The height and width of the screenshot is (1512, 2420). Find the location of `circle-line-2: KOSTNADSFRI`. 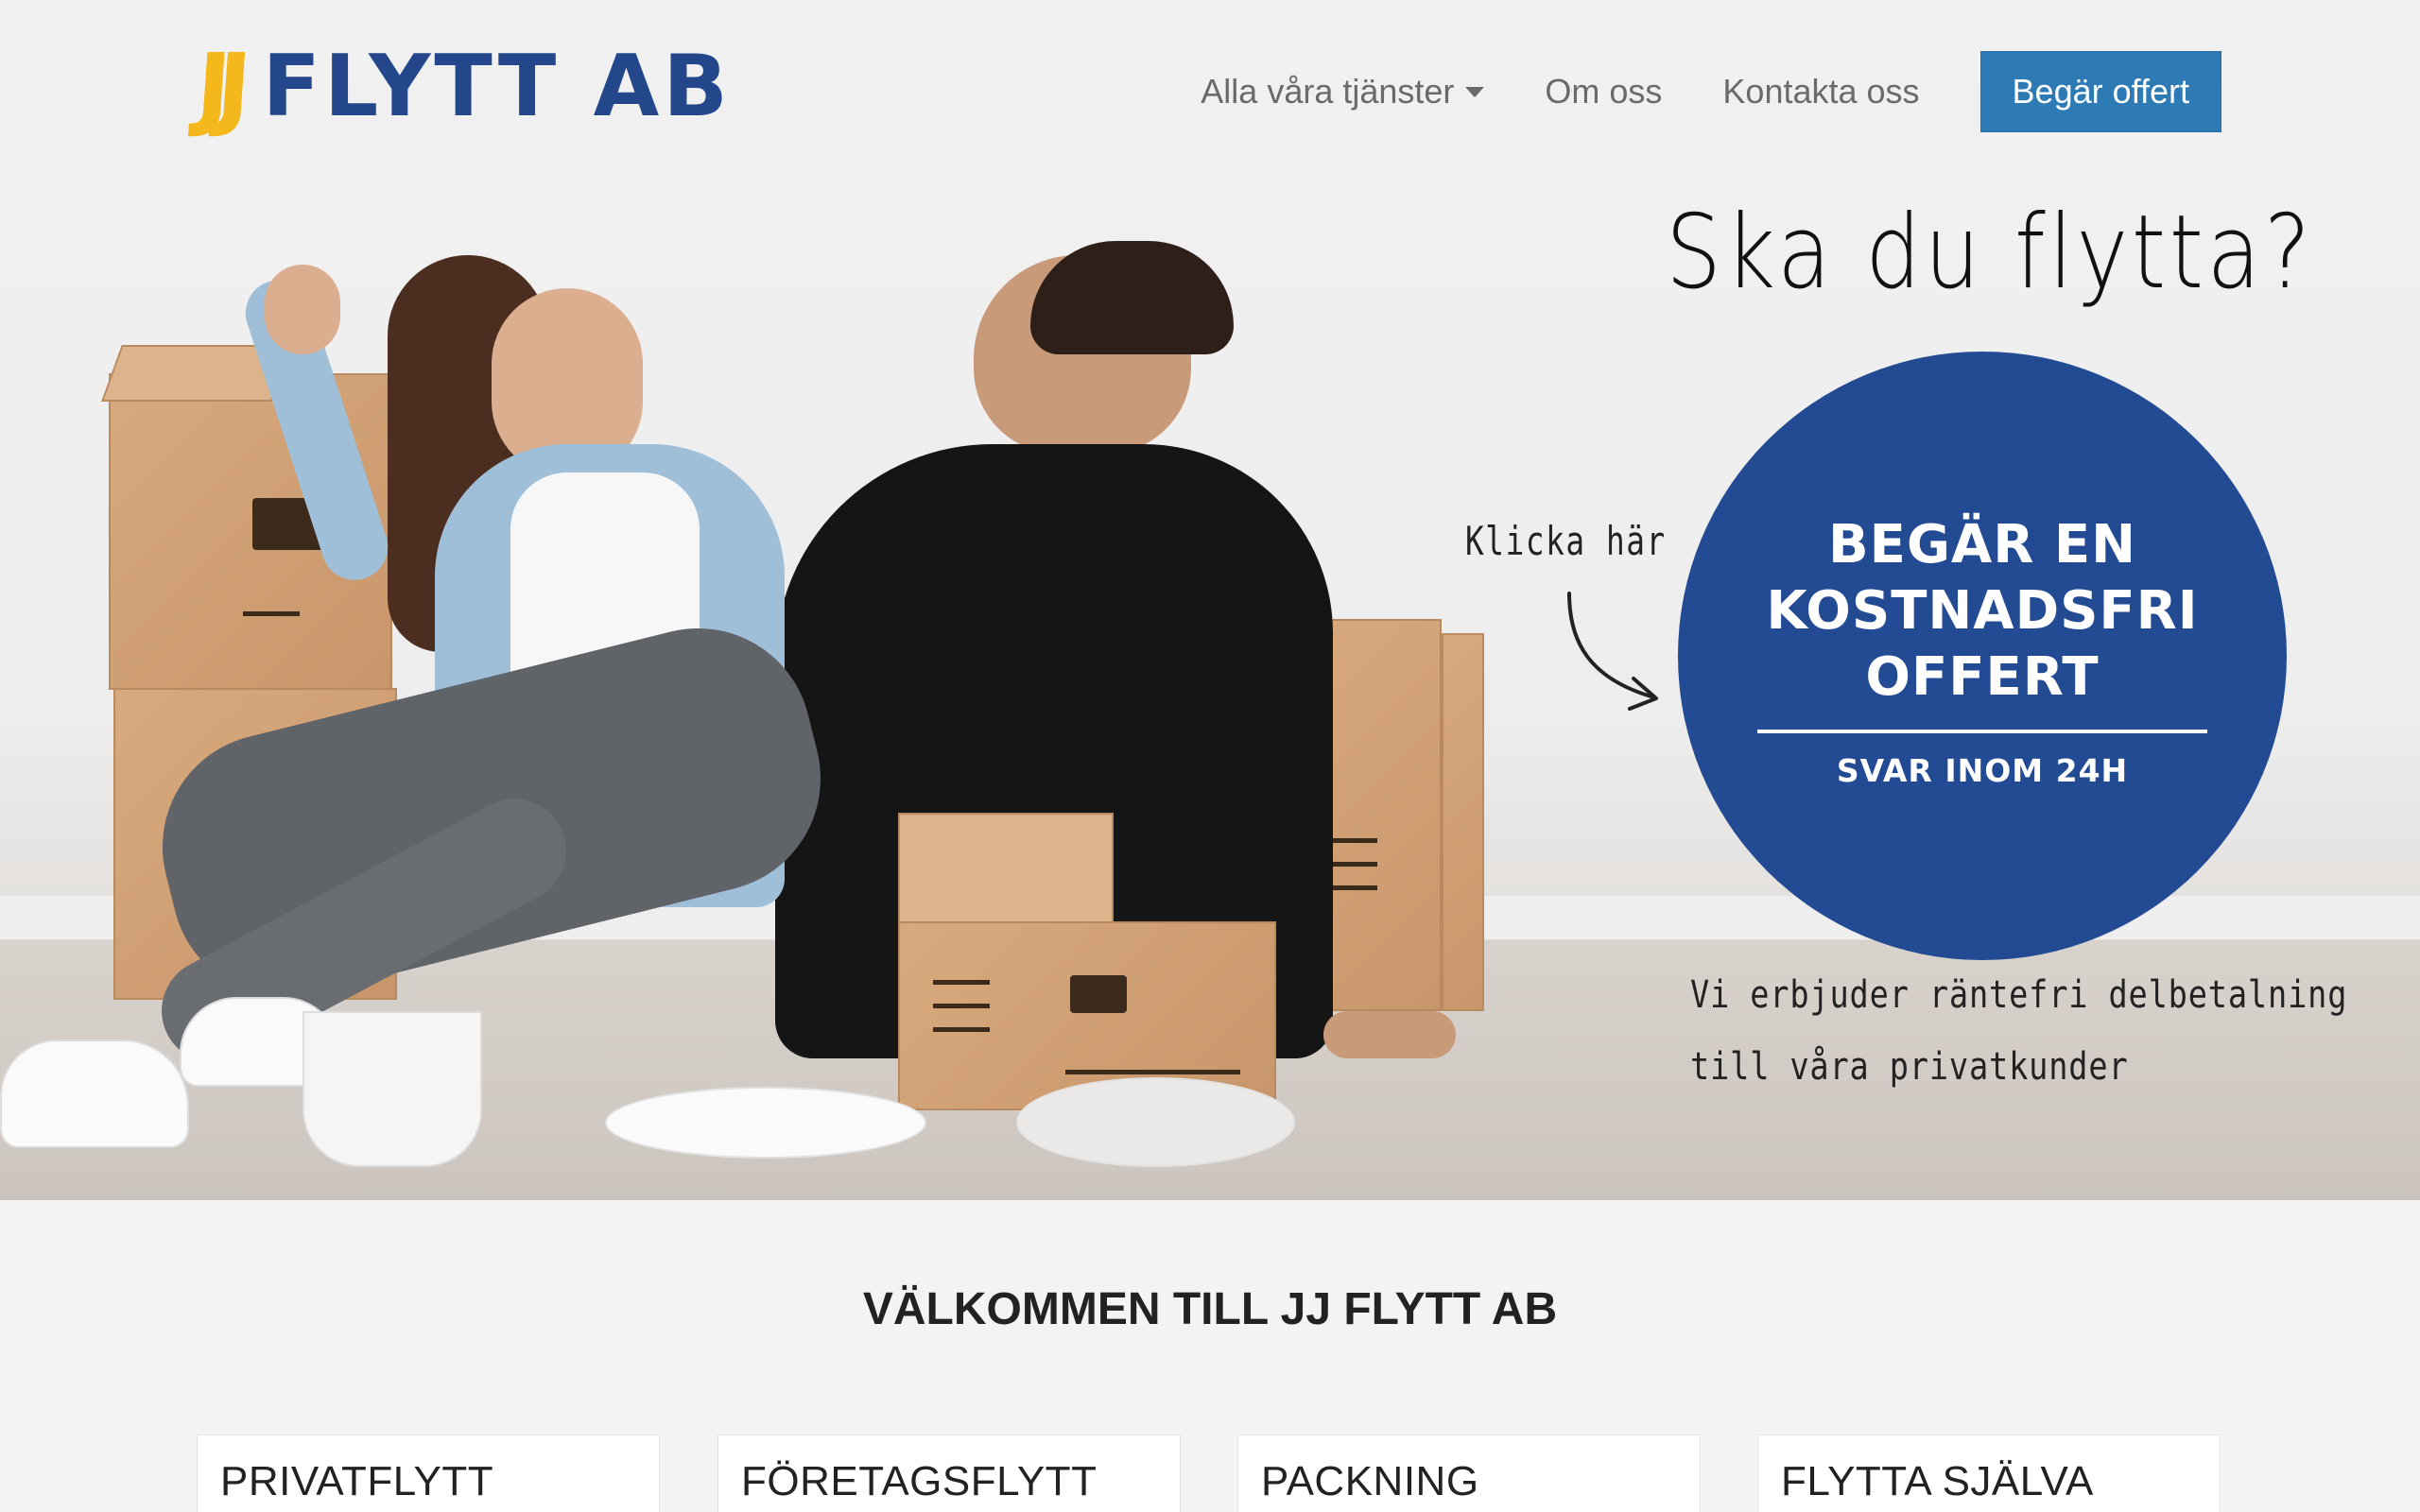

circle-line-2: KOSTNADSFRI is located at coordinates (1982, 611).